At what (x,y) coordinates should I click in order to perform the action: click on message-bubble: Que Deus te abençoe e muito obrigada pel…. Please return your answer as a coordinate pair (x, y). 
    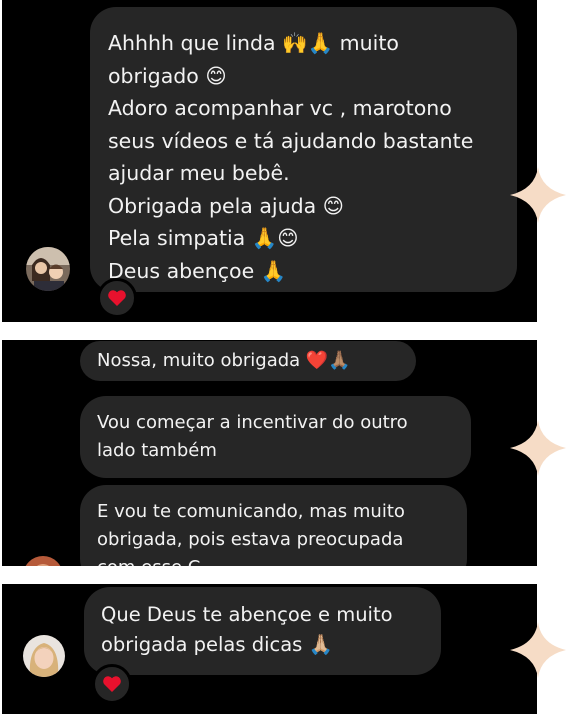
    Looking at the image, I should click on (262, 631).